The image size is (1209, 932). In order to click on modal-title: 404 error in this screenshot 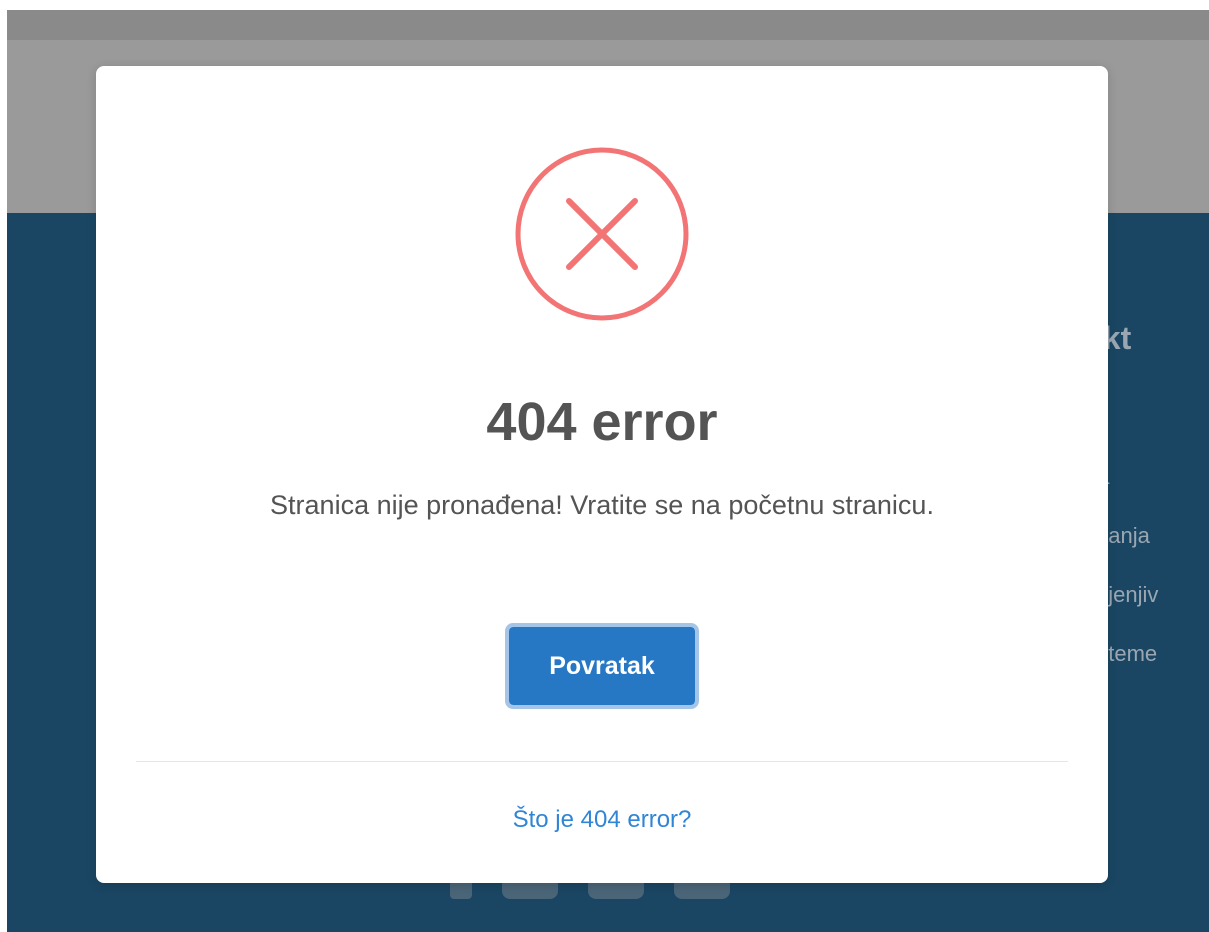, I will do `click(602, 422)`.